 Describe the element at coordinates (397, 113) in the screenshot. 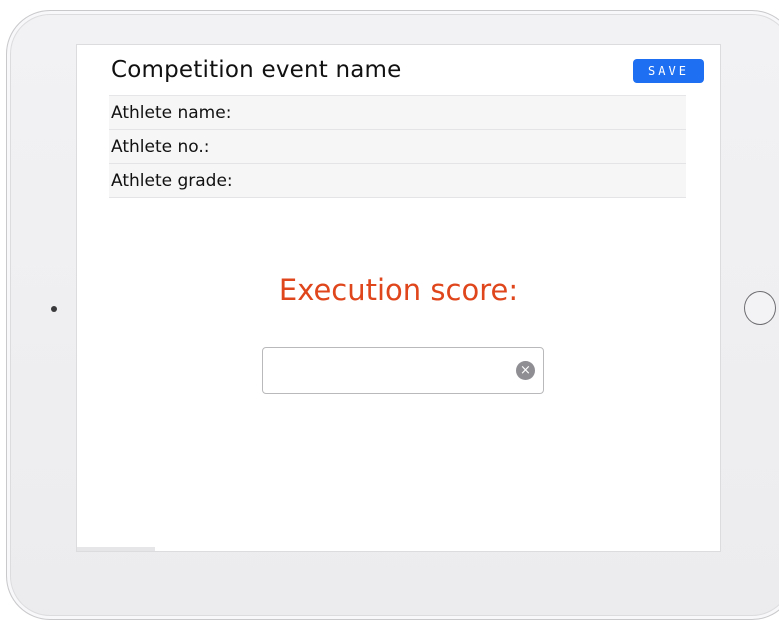

I see `athlete-name-row: Athlete name:` at that location.